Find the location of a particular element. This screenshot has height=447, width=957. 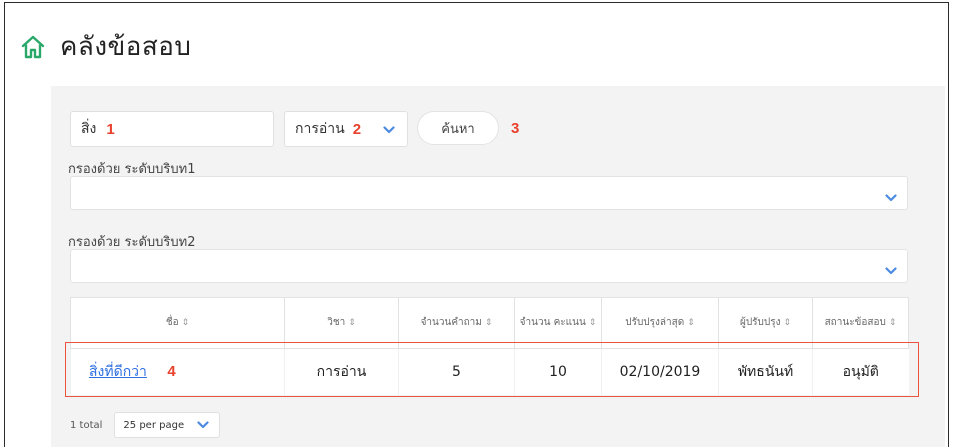

column-header-updated: ปรับปรุงล่าสุด ⇕ is located at coordinates (660, 323).